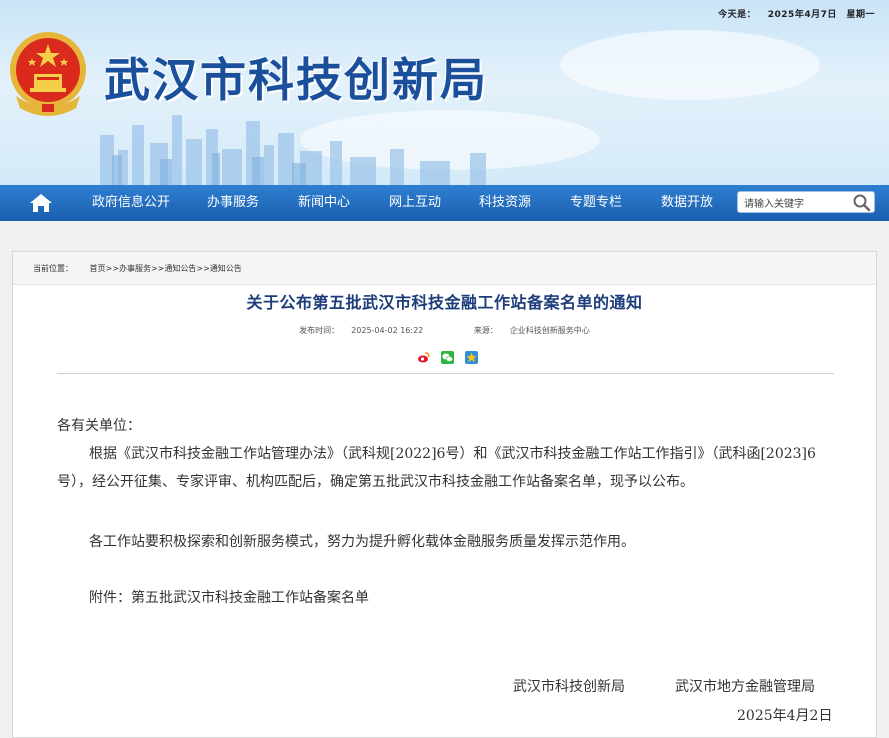  I want to click on date-value: 2025年4月7日, so click(802, 15).